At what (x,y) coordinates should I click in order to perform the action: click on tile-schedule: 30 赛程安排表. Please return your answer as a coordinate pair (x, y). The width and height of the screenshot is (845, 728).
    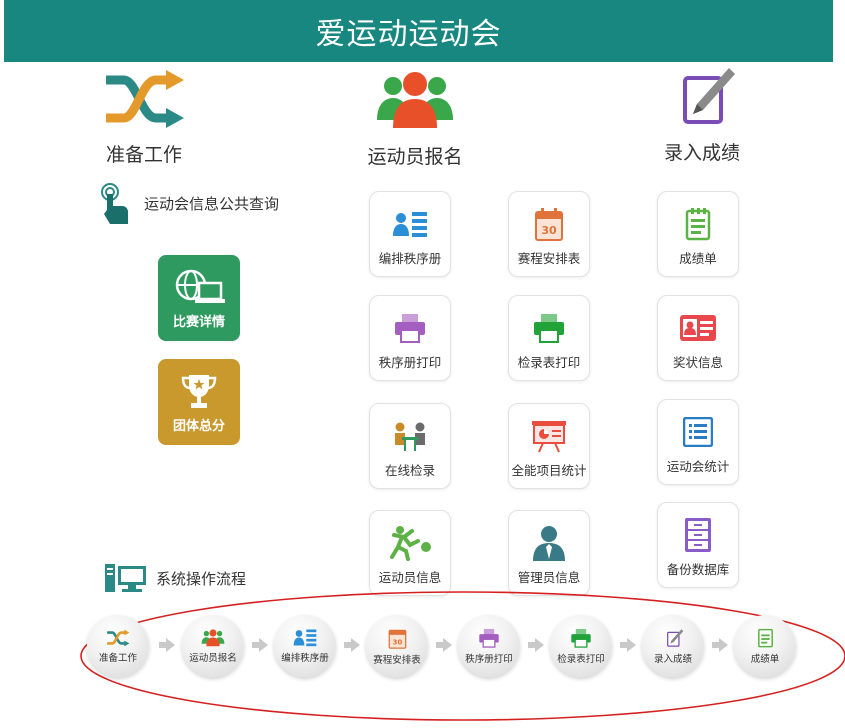
    Looking at the image, I should click on (549, 234).